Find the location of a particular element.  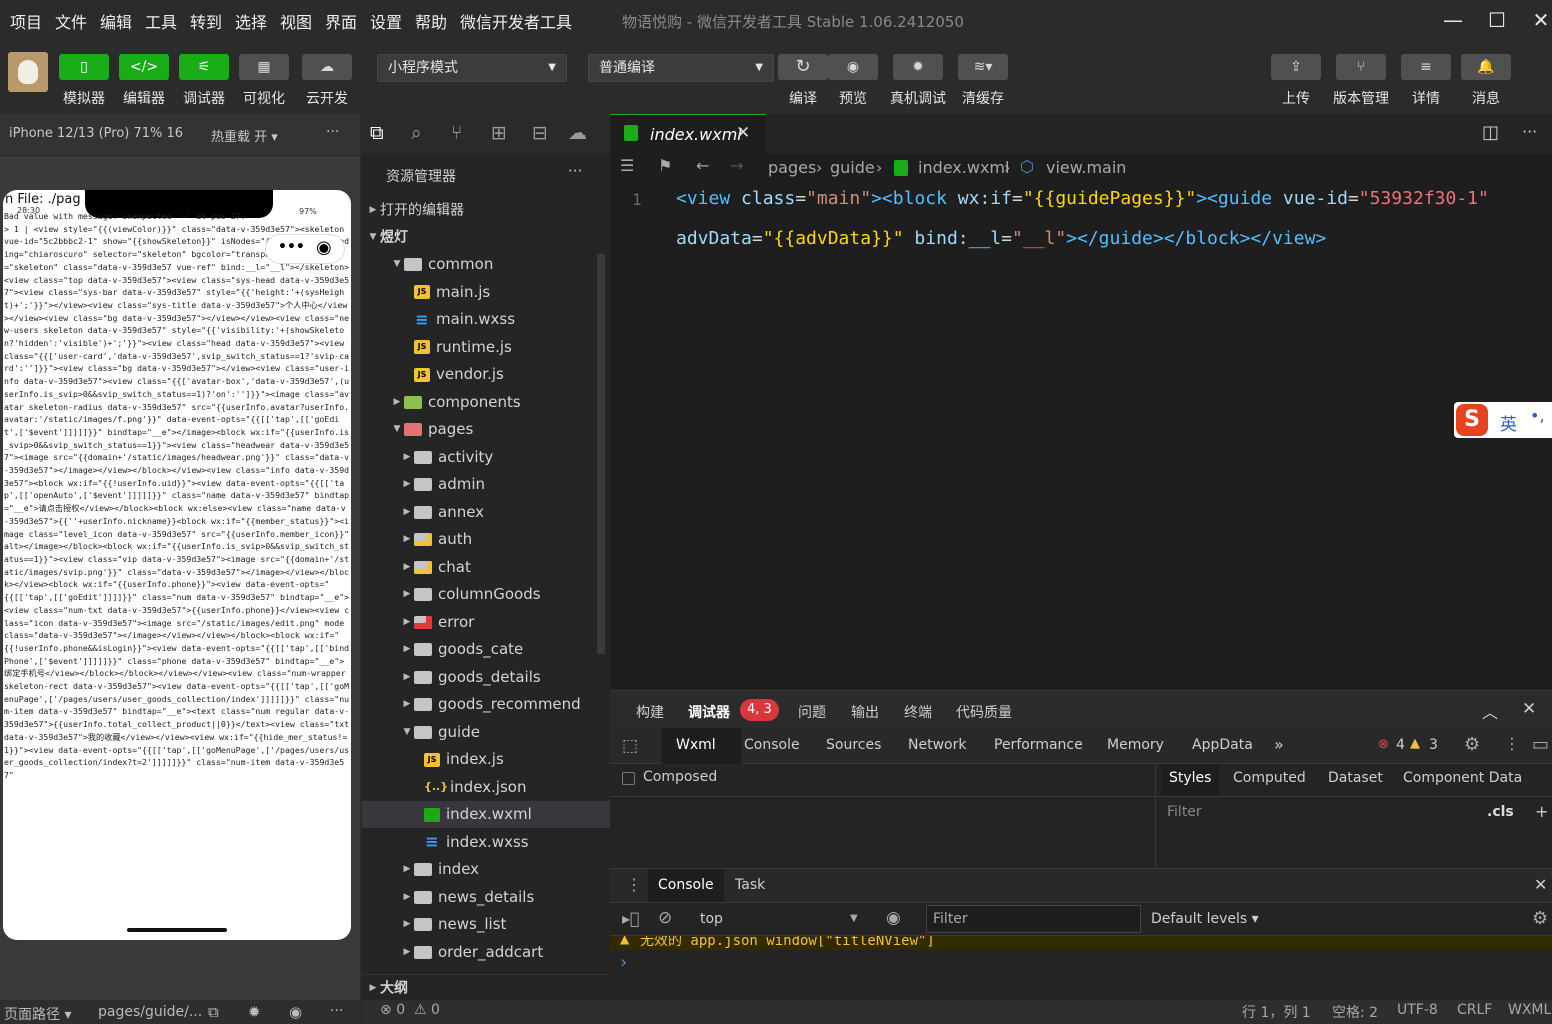

upload-button: ⇪ is located at coordinates (1296, 67).